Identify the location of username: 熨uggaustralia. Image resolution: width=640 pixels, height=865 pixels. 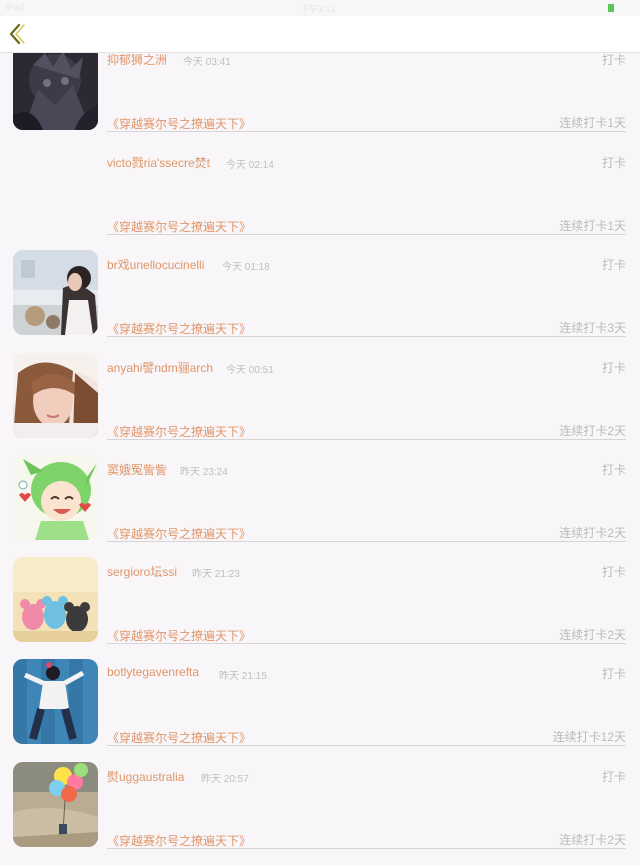
(145, 776).